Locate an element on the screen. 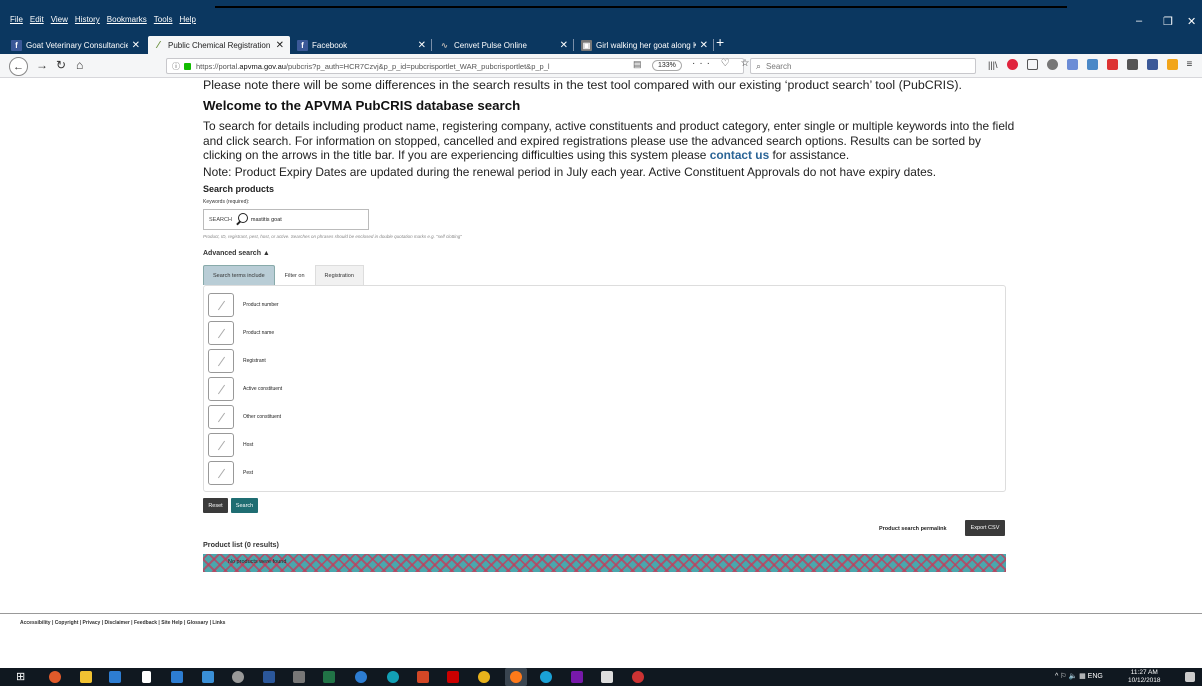 The width and height of the screenshot is (1202, 686). document-icon is located at coordinates (146, 677).